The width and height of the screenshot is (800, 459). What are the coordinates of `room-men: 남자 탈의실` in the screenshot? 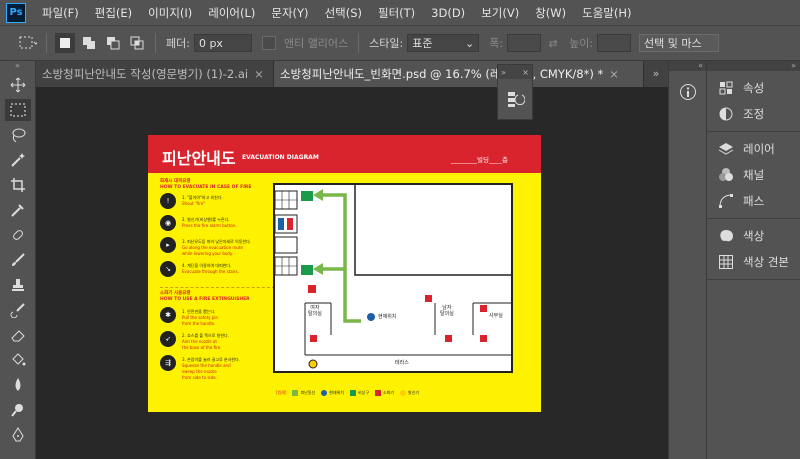 It's located at (447, 311).